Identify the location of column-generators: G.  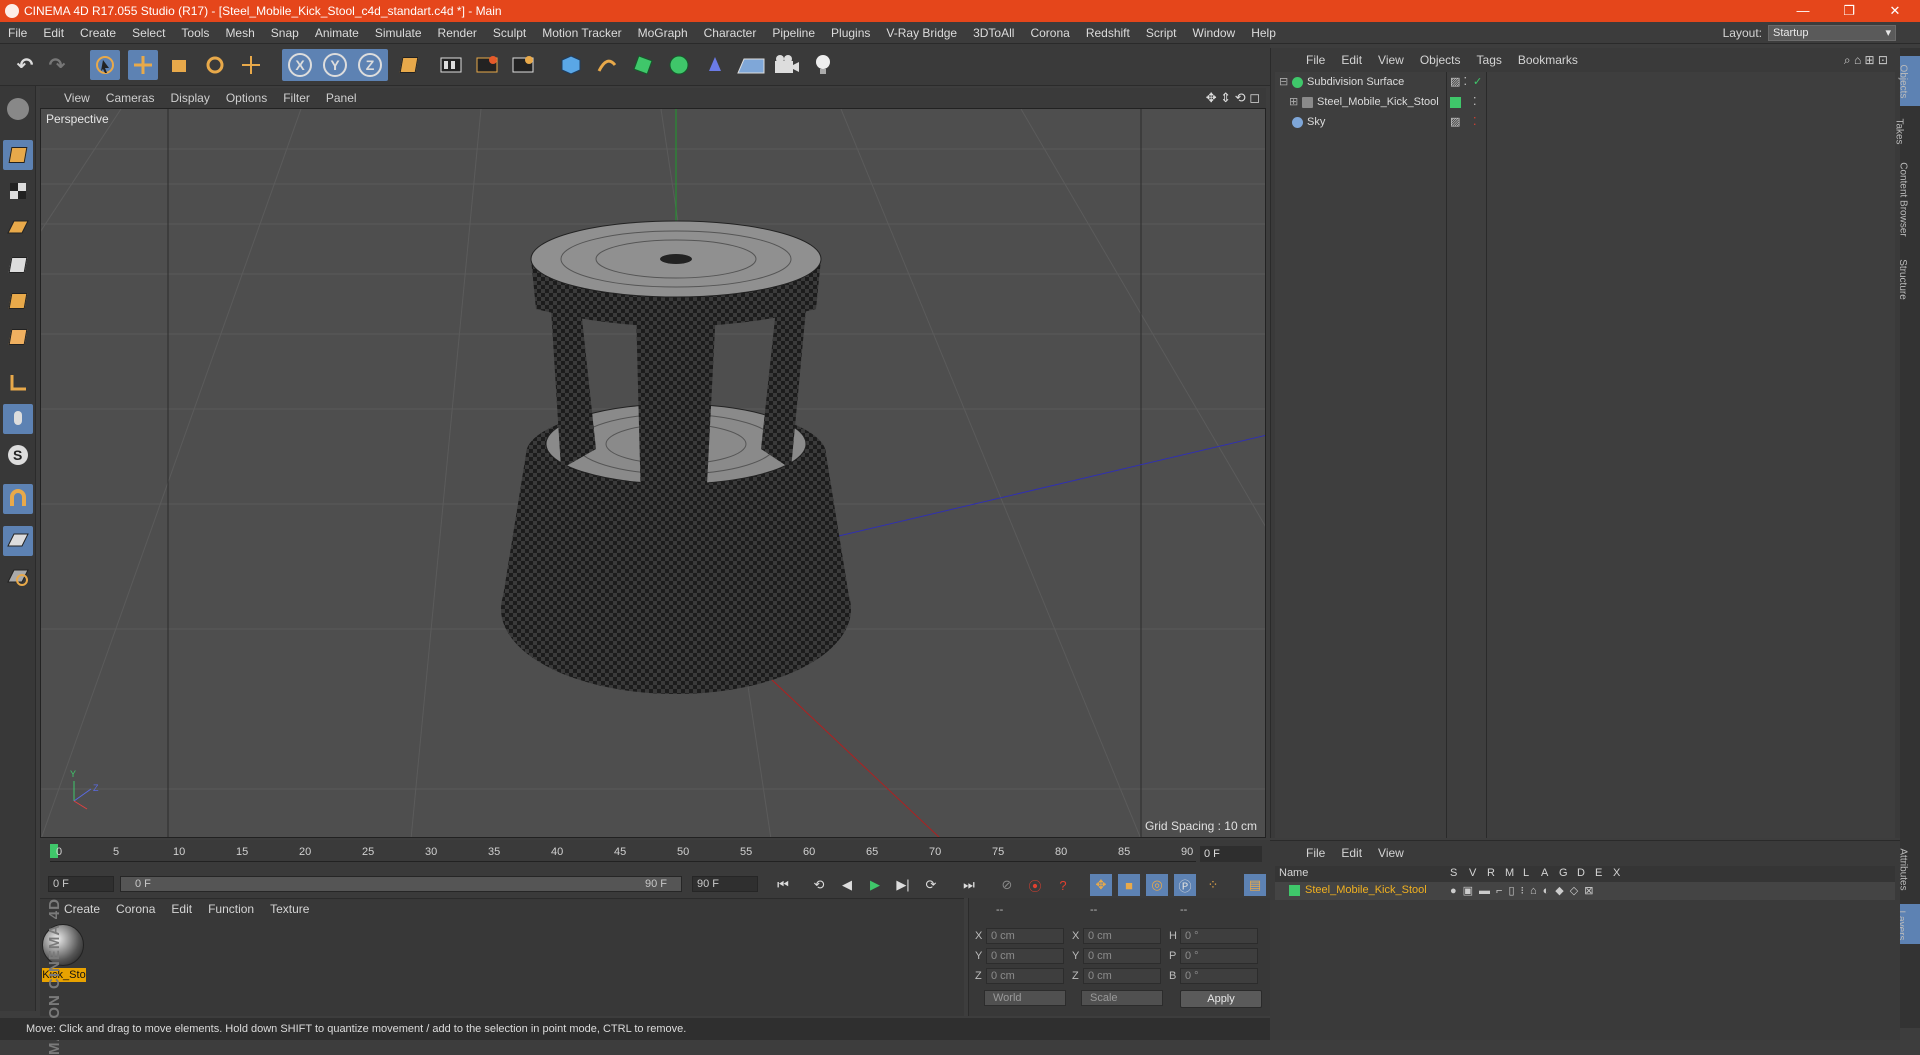
(1563, 873).